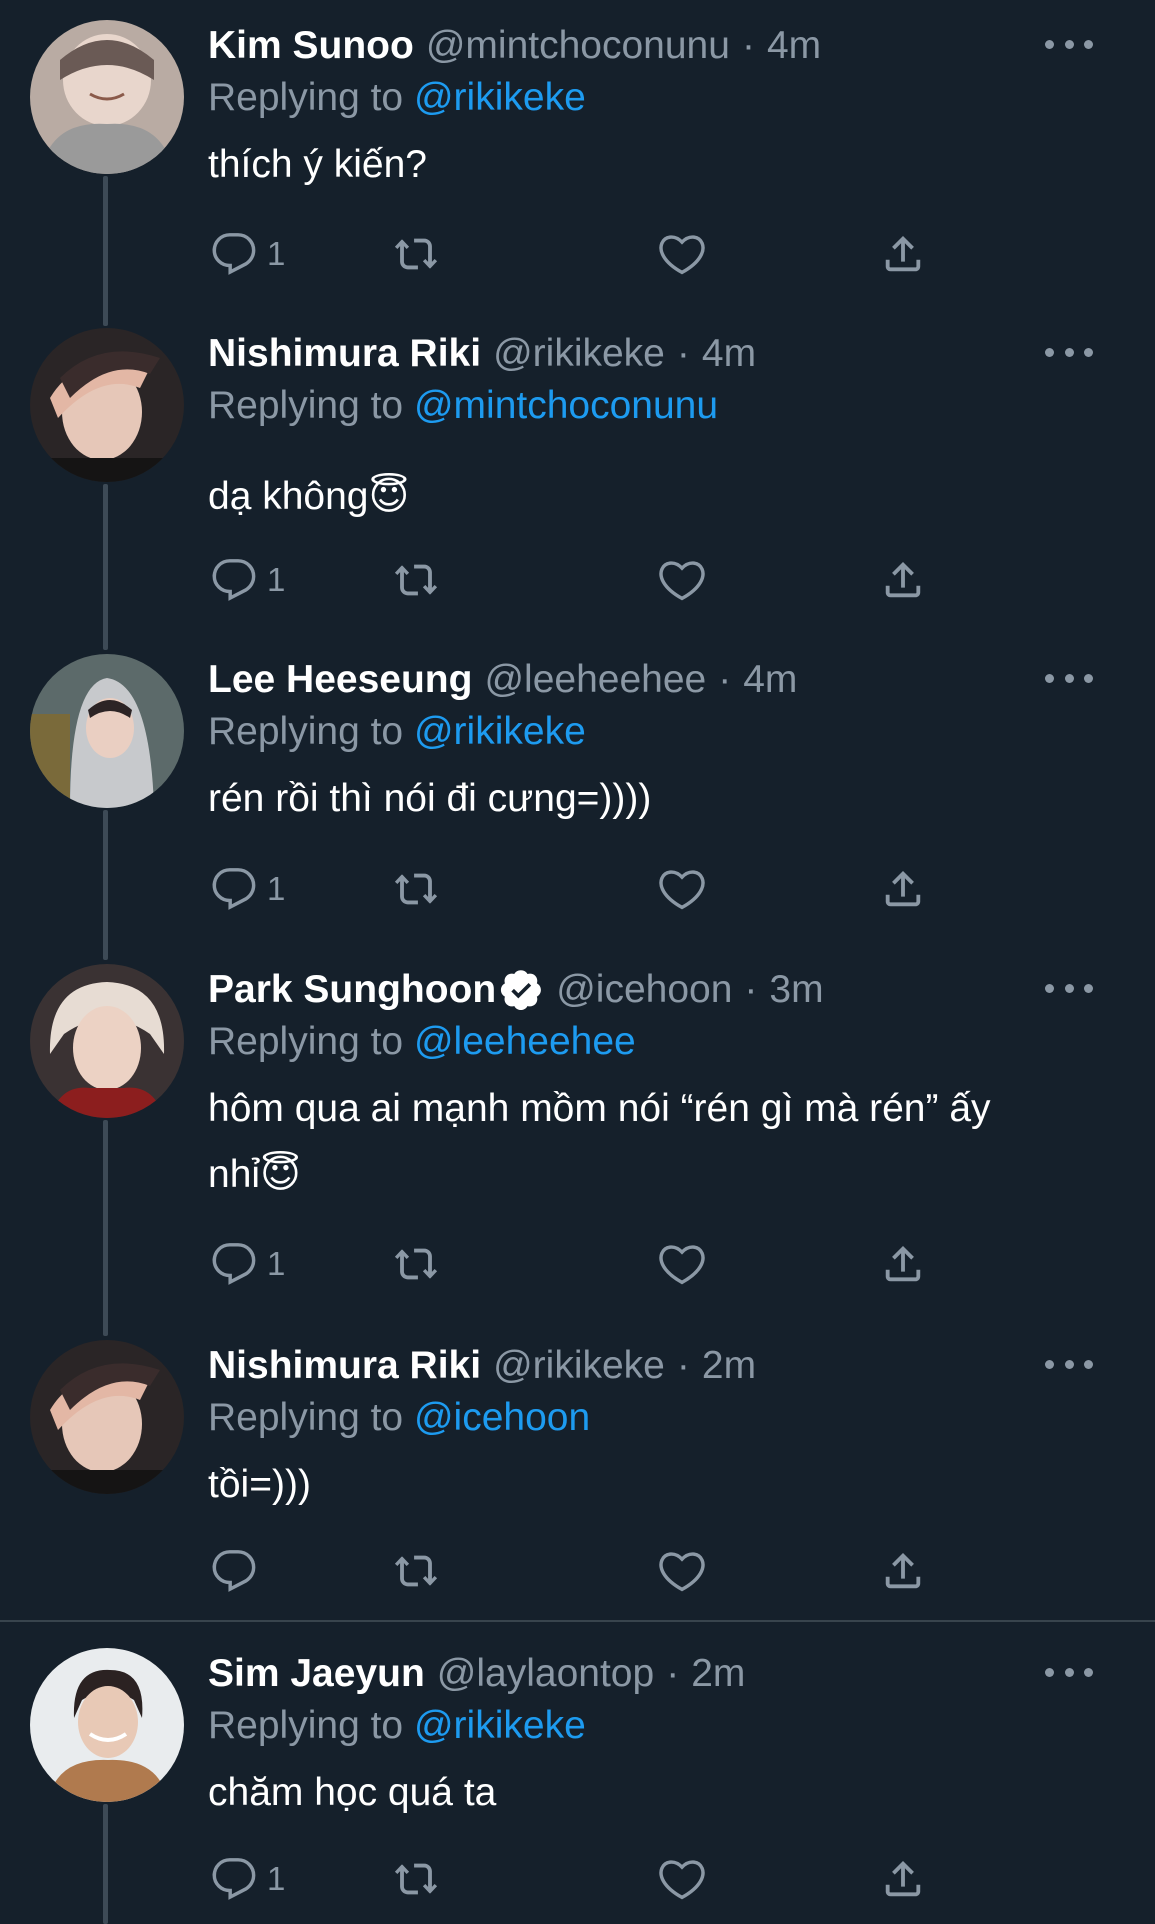 This screenshot has width=1155, height=1924. I want to click on tweet-text: tồi=))), so click(259, 1484).